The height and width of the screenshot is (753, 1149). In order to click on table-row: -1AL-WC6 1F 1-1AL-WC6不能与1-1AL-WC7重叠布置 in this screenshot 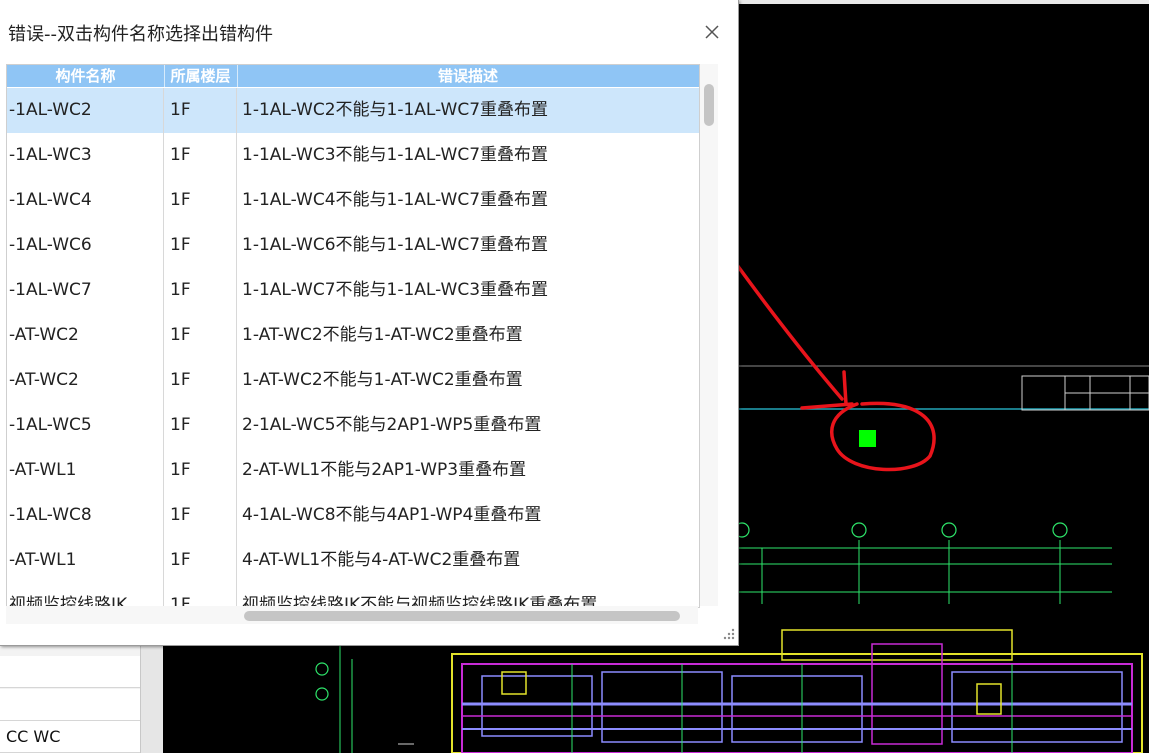, I will do `click(353, 246)`.